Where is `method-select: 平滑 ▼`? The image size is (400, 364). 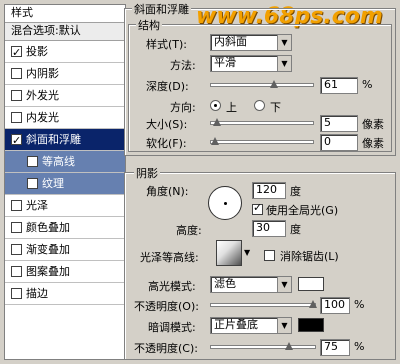 method-select: 平滑 ▼ is located at coordinates (251, 63).